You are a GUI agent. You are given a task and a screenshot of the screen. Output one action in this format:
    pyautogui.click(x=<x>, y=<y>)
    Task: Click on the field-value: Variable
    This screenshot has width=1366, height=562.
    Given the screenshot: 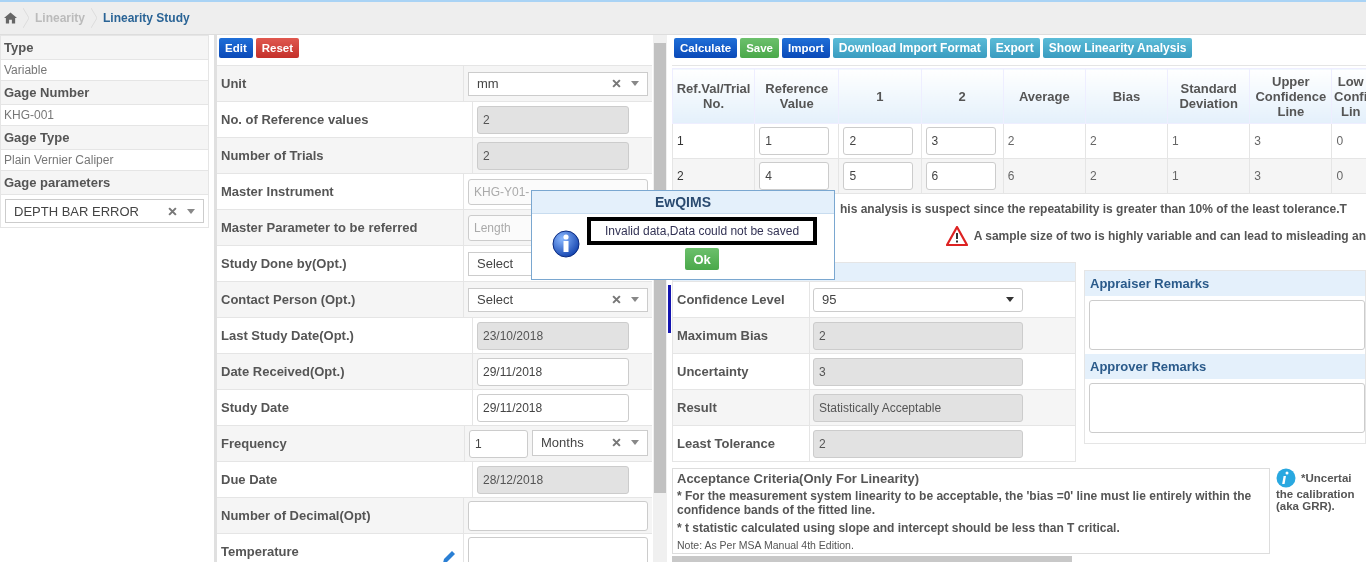 What is the action you would take?
    pyautogui.click(x=104, y=70)
    